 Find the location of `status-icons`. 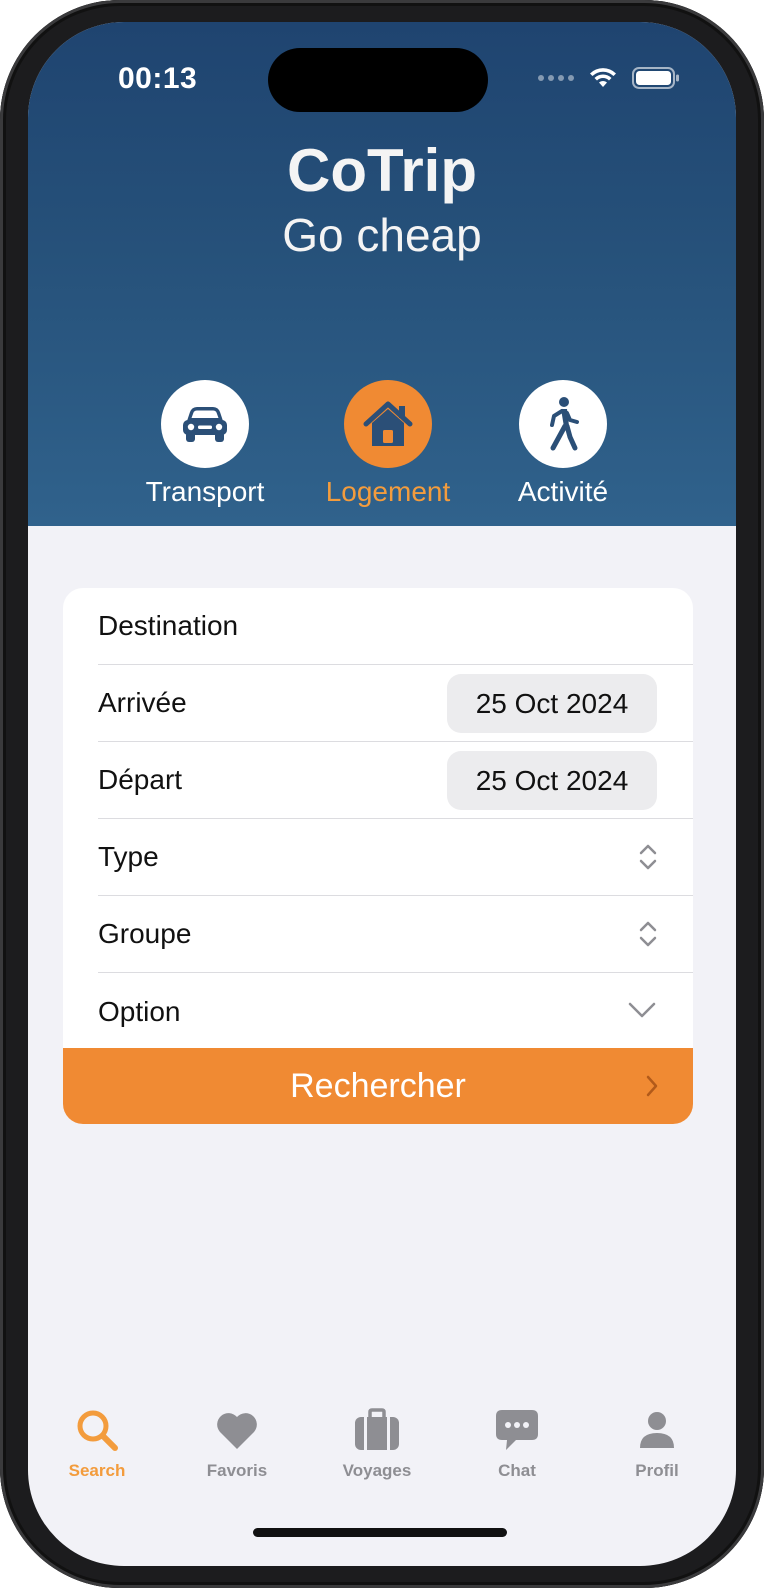

status-icons is located at coordinates (609, 78).